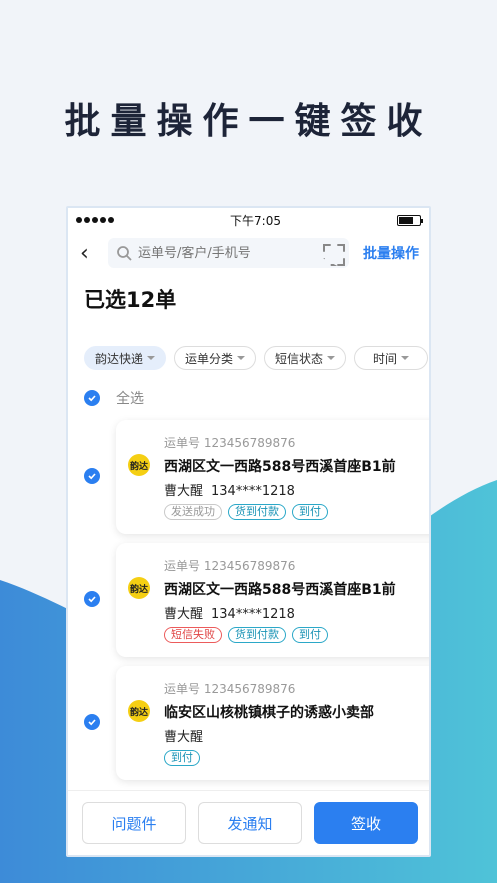 The height and width of the screenshot is (883, 497). What do you see at coordinates (92, 398) in the screenshot?
I see `select-all-checkbox` at bounding box center [92, 398].